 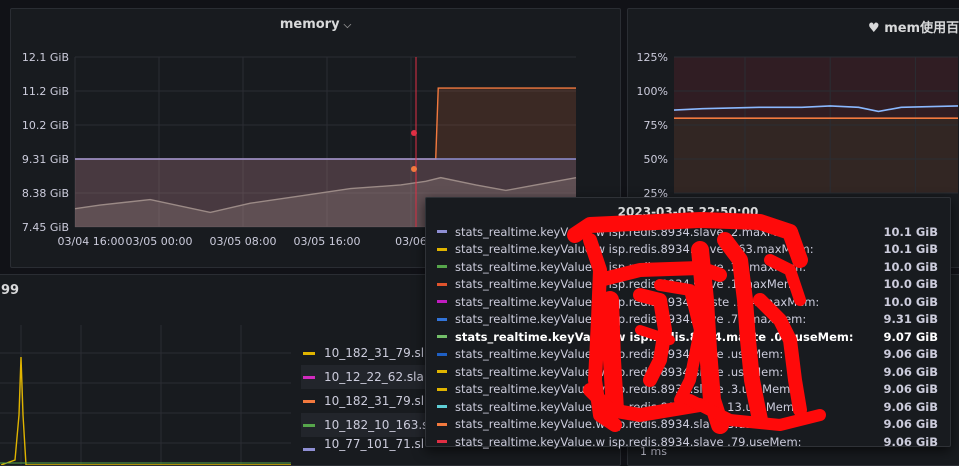 I want to click on series-value: 9.31 GiB, so click(x=910, y=319).